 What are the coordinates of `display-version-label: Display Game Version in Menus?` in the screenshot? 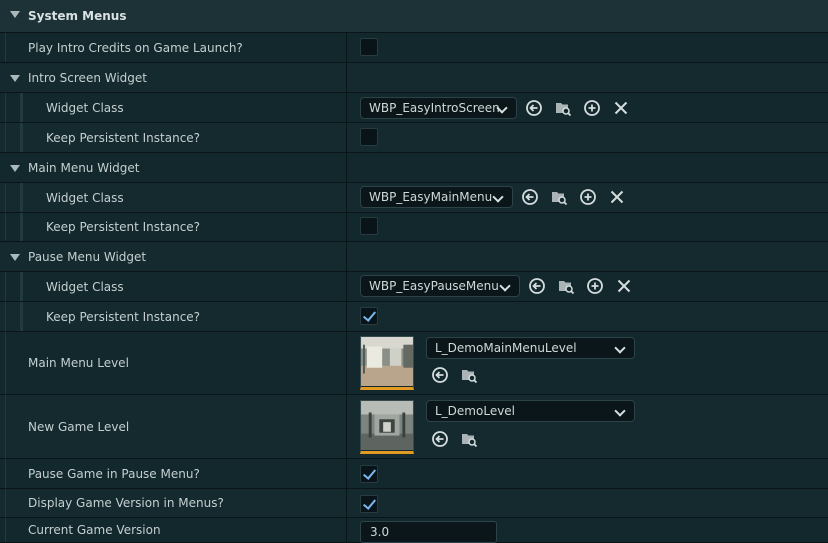 It's located at (126, 503).